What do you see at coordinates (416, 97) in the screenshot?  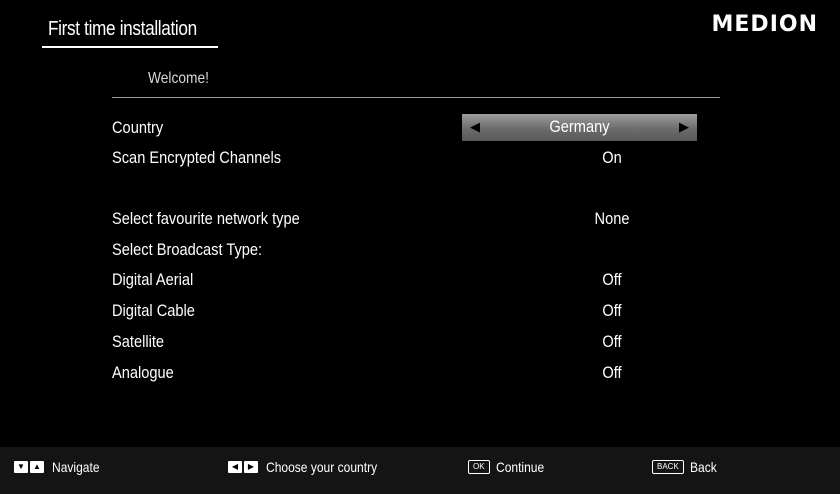 I see `welcome-divider` at bounding box center [416, 97].